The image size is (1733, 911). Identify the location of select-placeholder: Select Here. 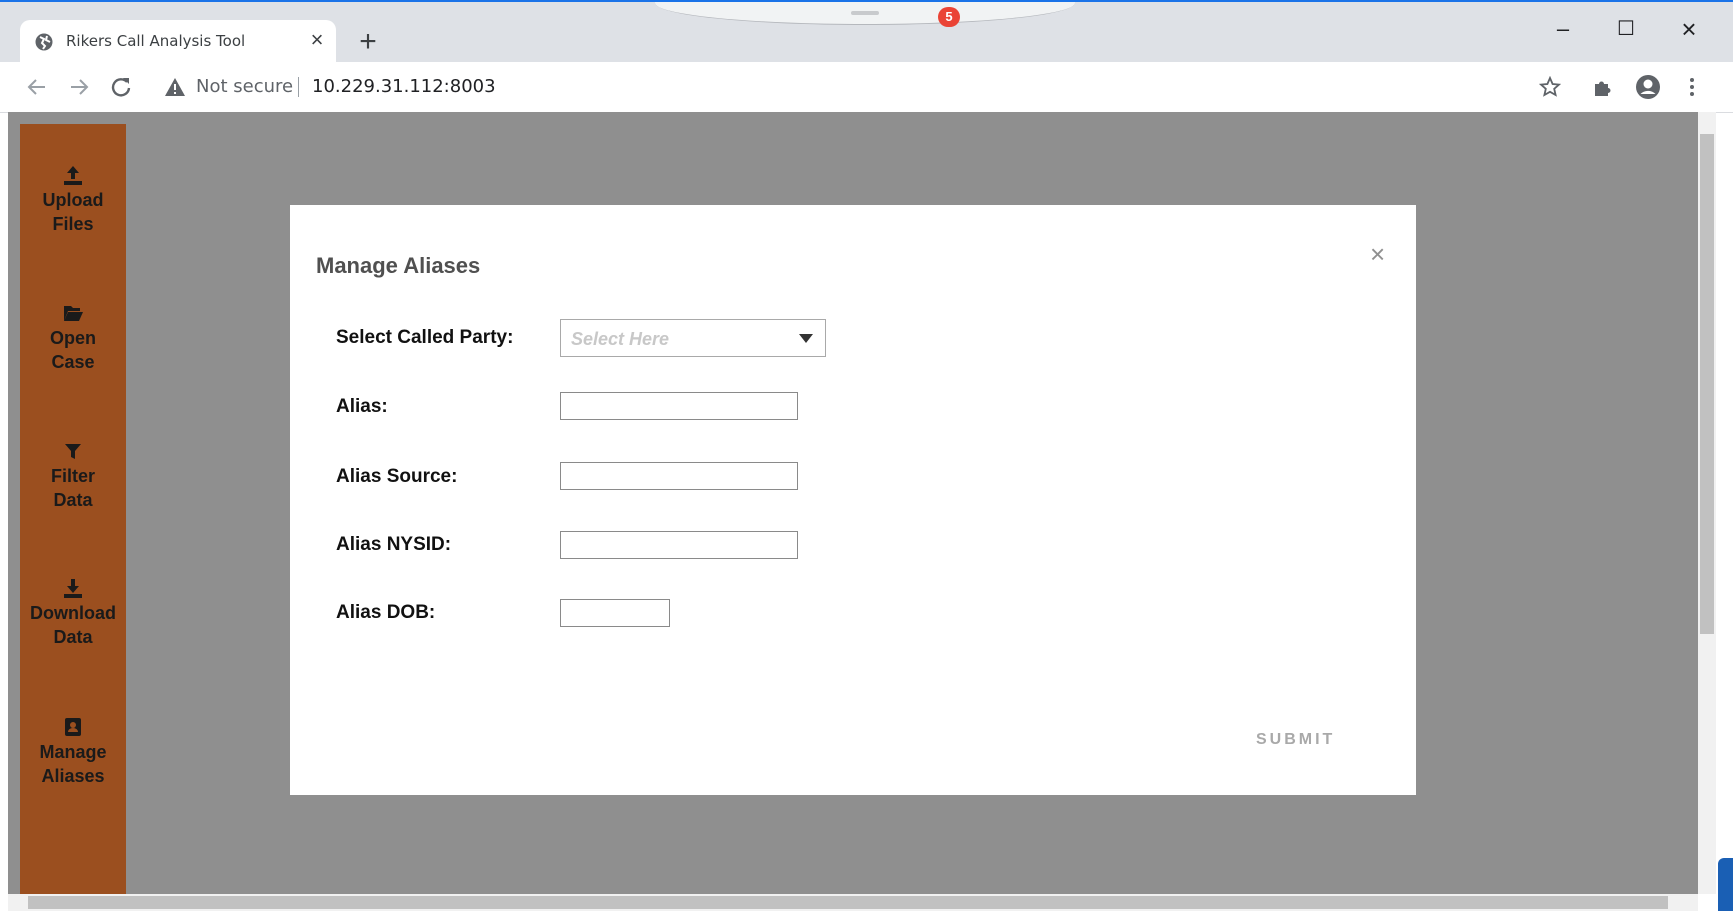
(620, 339).